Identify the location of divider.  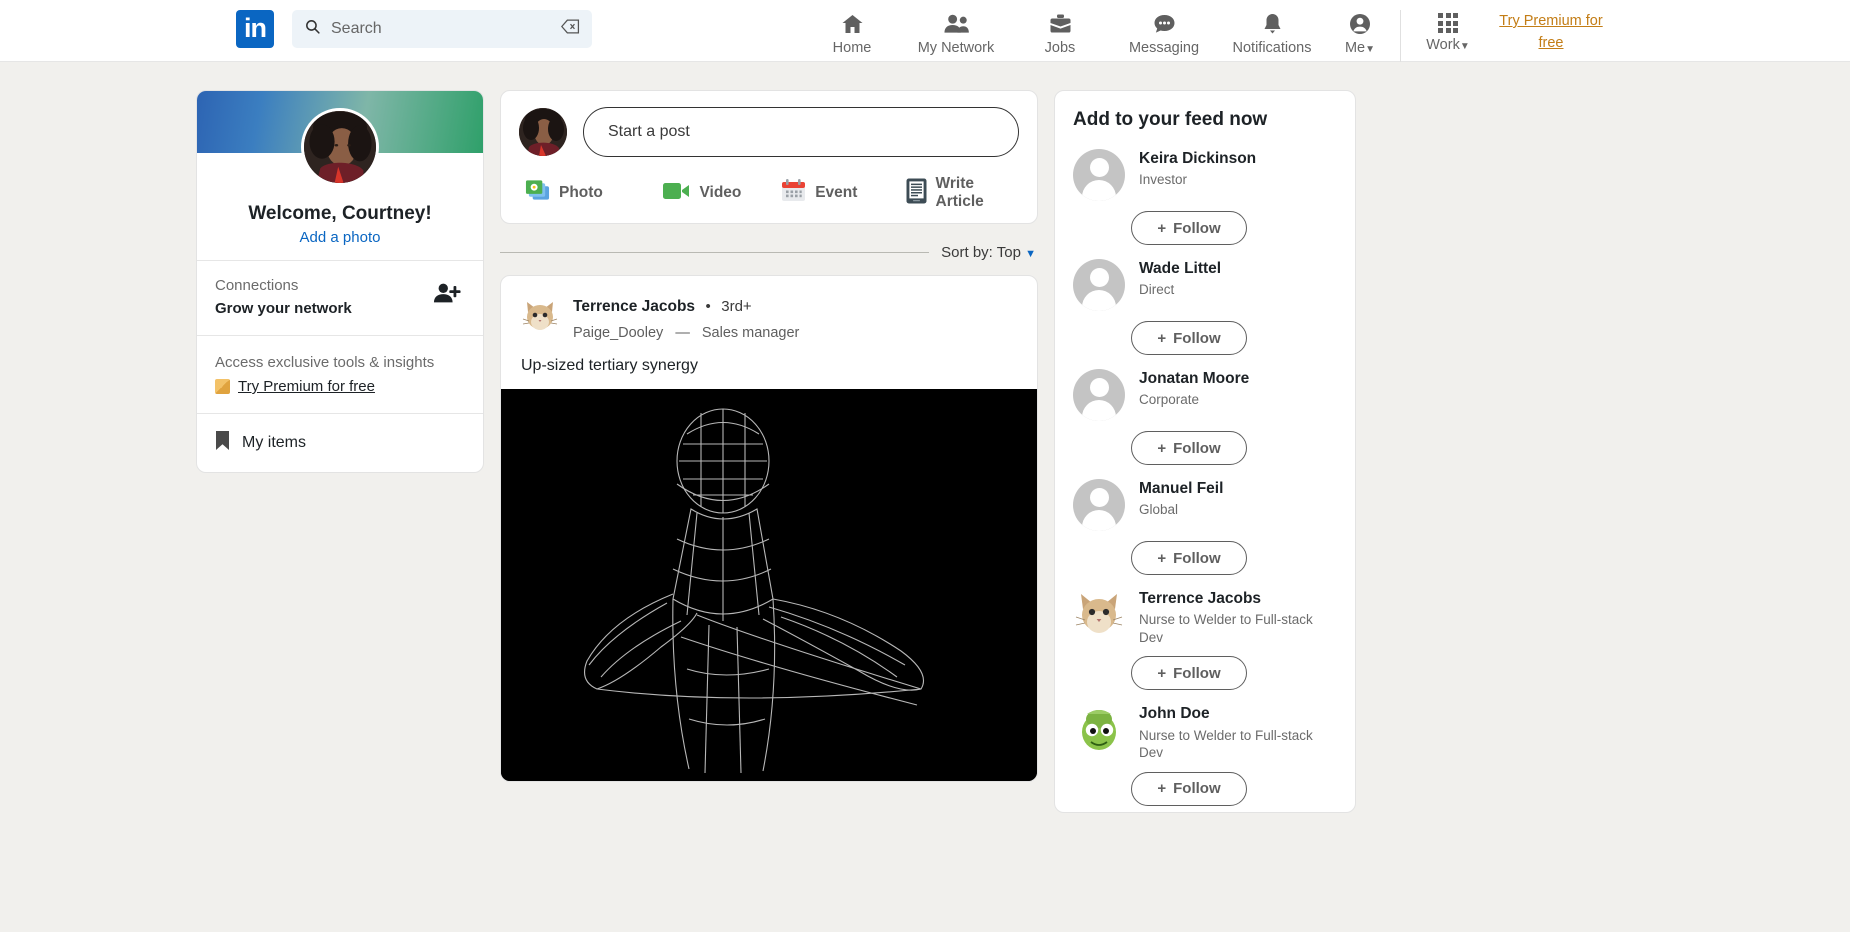
(715, 252).